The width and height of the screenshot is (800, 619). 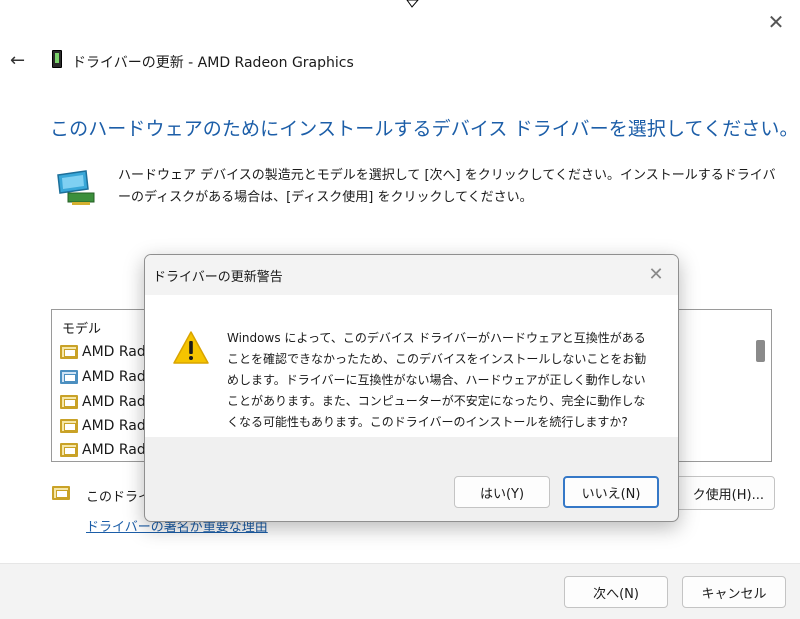 I want to click on dialog-titlebar: ドライバーの更新警告 ✕, so click(x=411, y=275).